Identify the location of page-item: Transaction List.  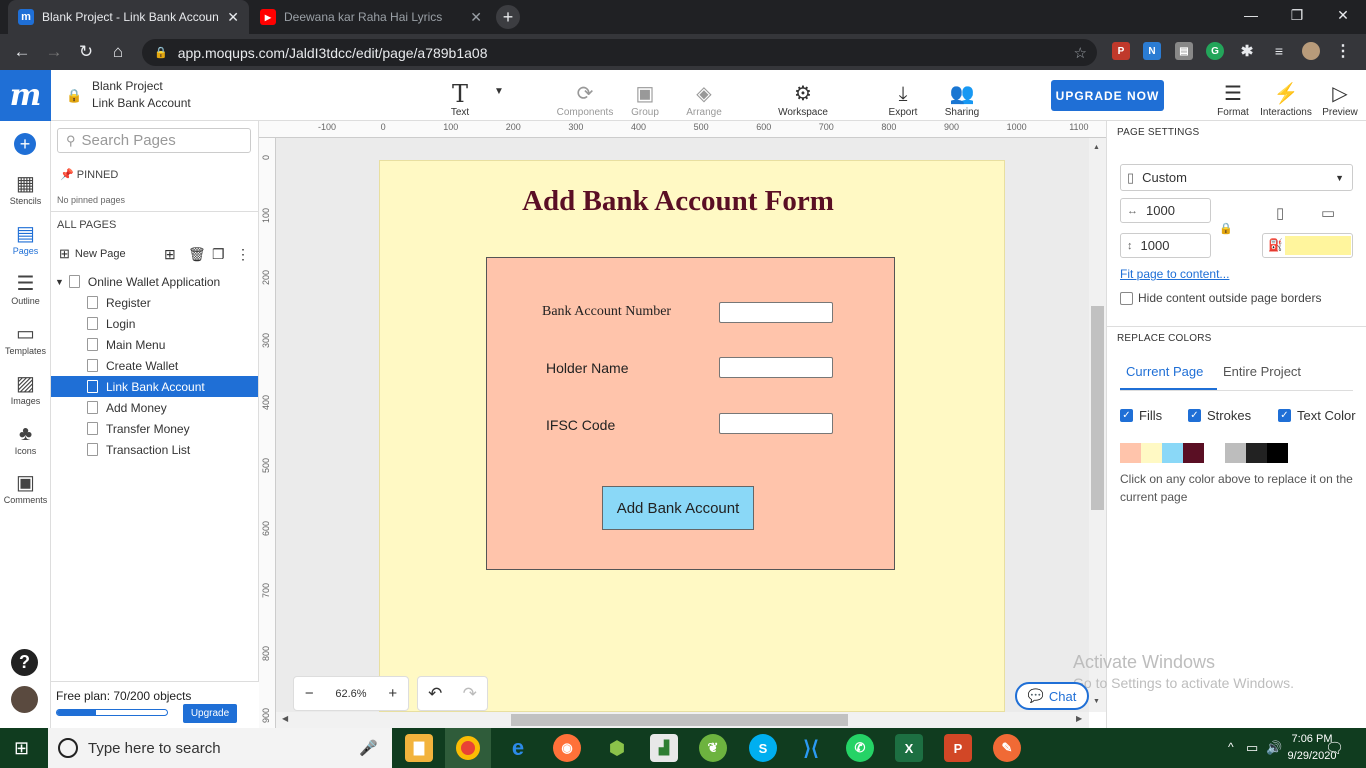
(154, 449).